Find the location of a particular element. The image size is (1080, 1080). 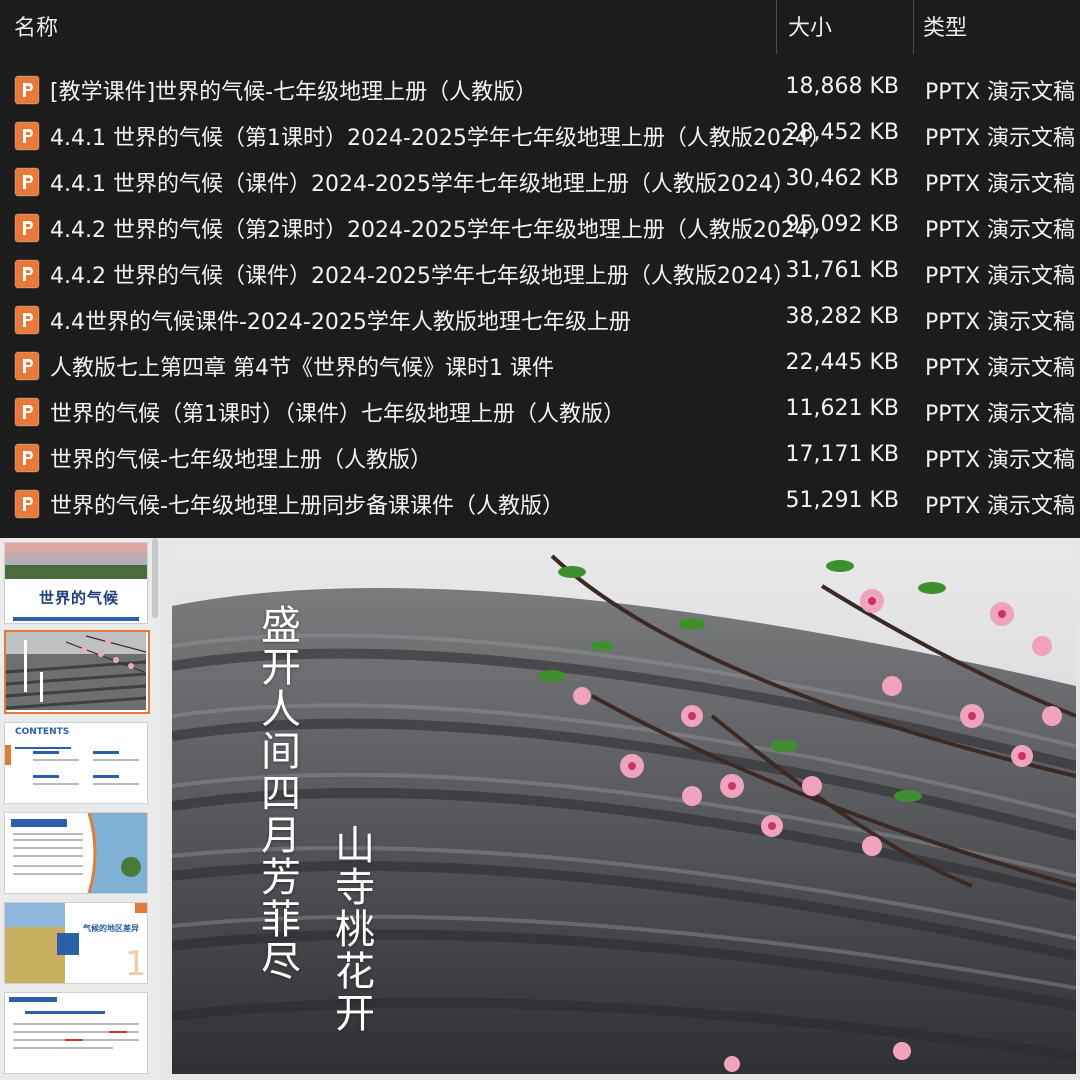

column-header-row: ⌃ 名称 大小 类型 is located at coordinates (540, 27).